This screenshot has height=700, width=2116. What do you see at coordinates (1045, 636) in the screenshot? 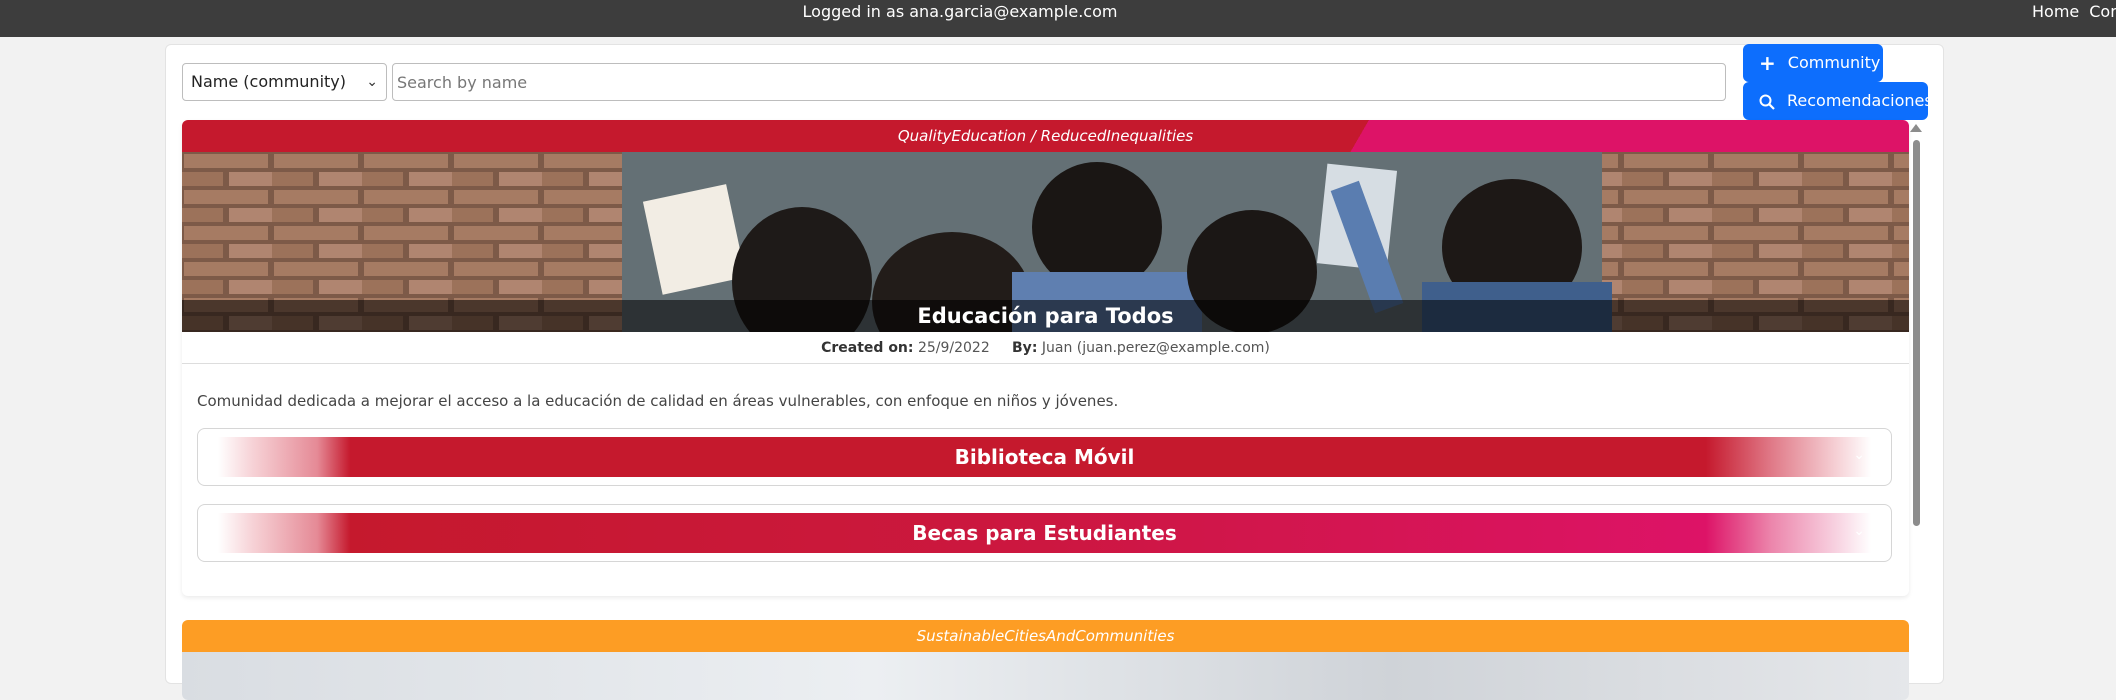
I see `community-tags: SustainableCitiesAndCommunities` at bounding box center [1045, 636].